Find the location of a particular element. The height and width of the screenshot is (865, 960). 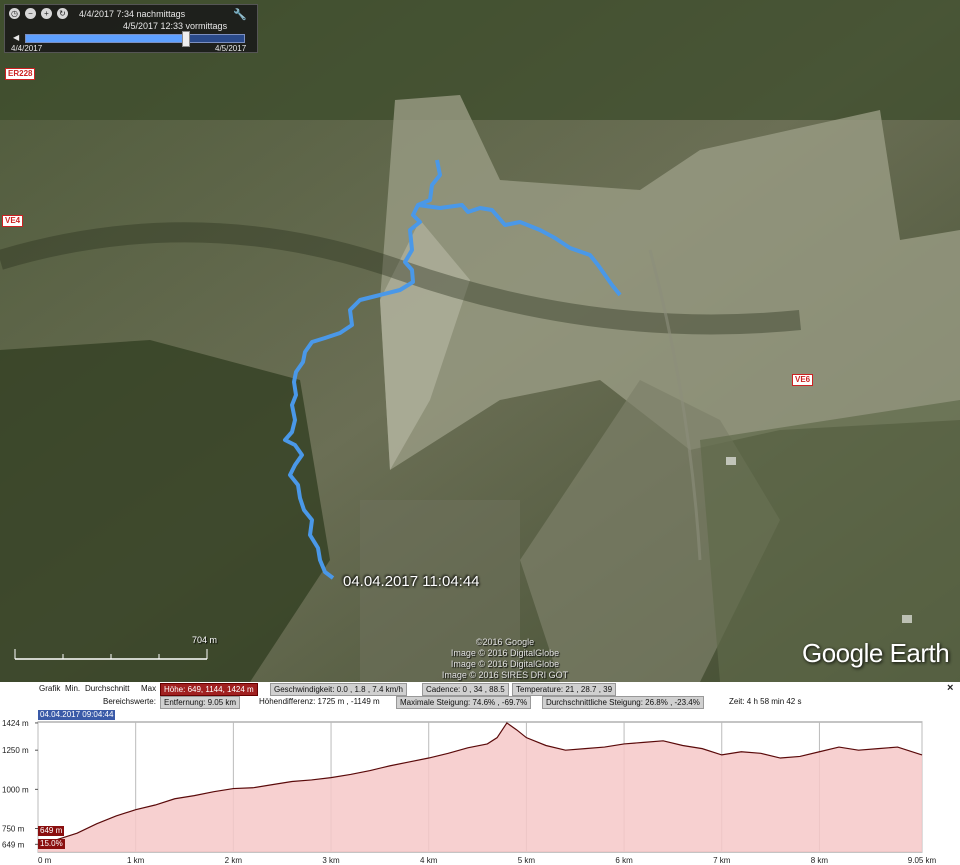

grafik-label: Grafik is located at coordinates (50, 688).